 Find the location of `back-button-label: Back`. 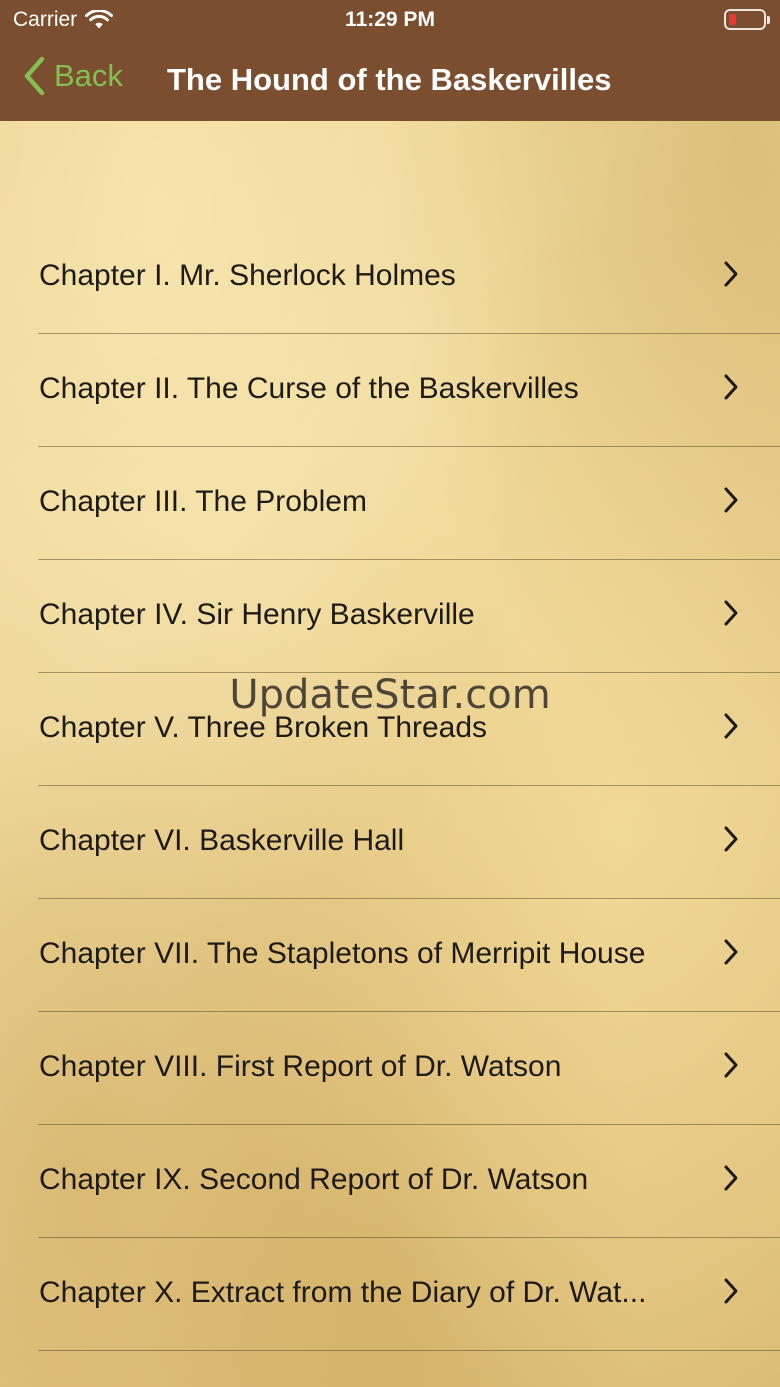

back-button-label: Back is located at coordinates (88, 75).